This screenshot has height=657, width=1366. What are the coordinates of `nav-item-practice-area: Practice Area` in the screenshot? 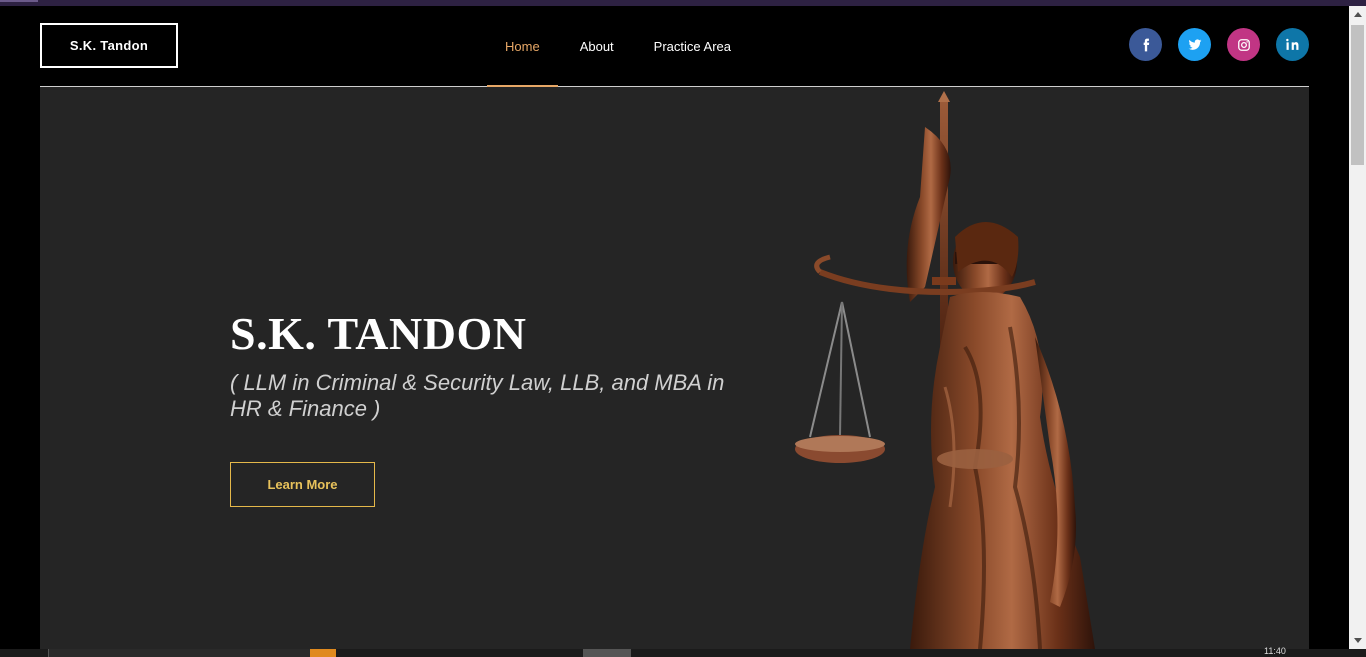 It's located at (687, 46).